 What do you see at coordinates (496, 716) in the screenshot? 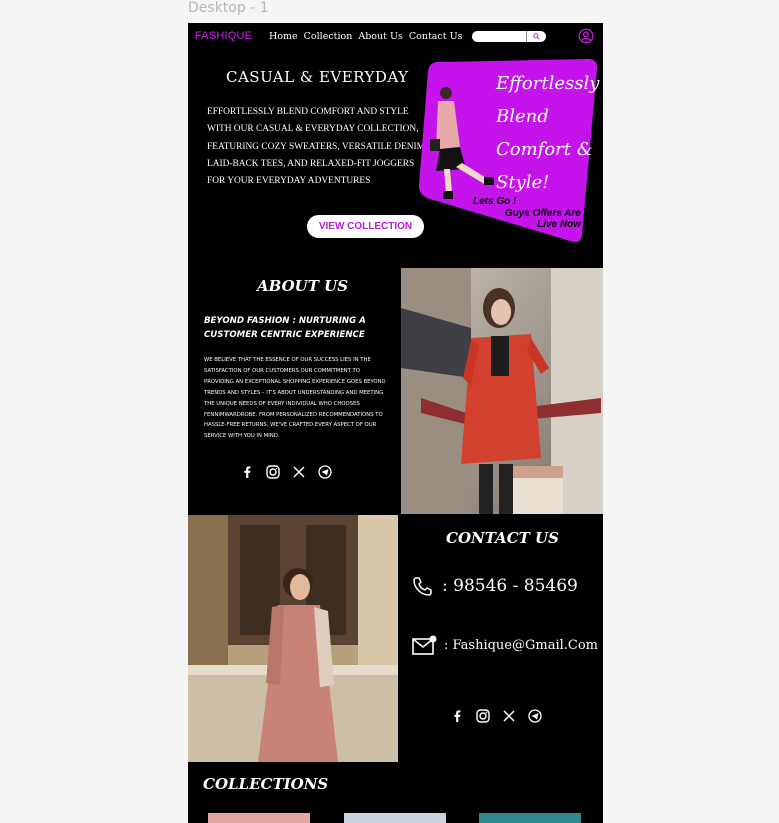
I see `contact-social-links` at bounding box center [496, 716].